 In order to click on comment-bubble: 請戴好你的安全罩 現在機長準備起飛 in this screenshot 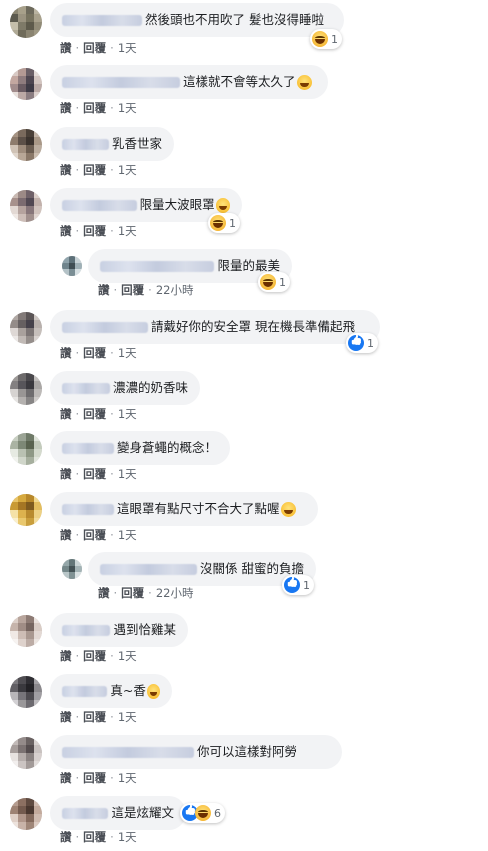, I will do `click(215, 327)`.